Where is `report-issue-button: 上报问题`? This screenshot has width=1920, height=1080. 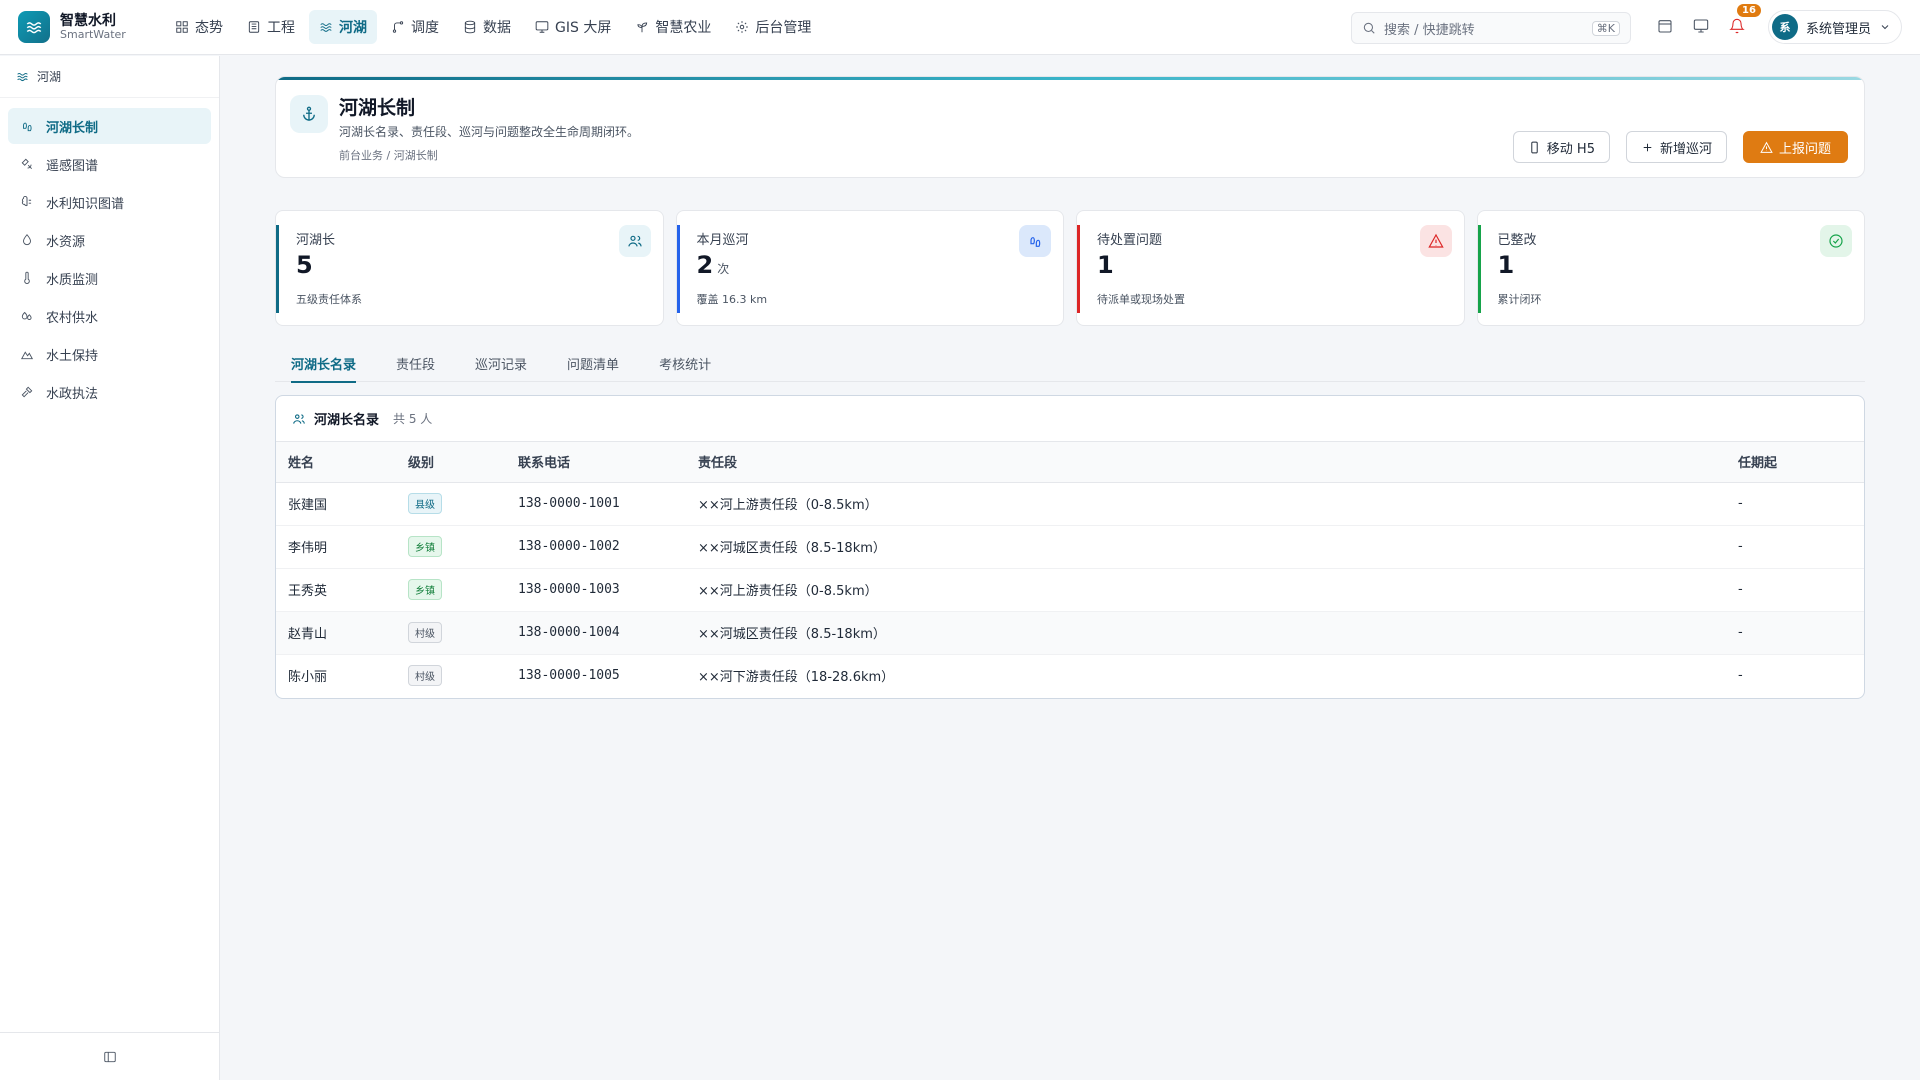
report-issue-button: 上报问题 is located at coordinates (1795, 147).